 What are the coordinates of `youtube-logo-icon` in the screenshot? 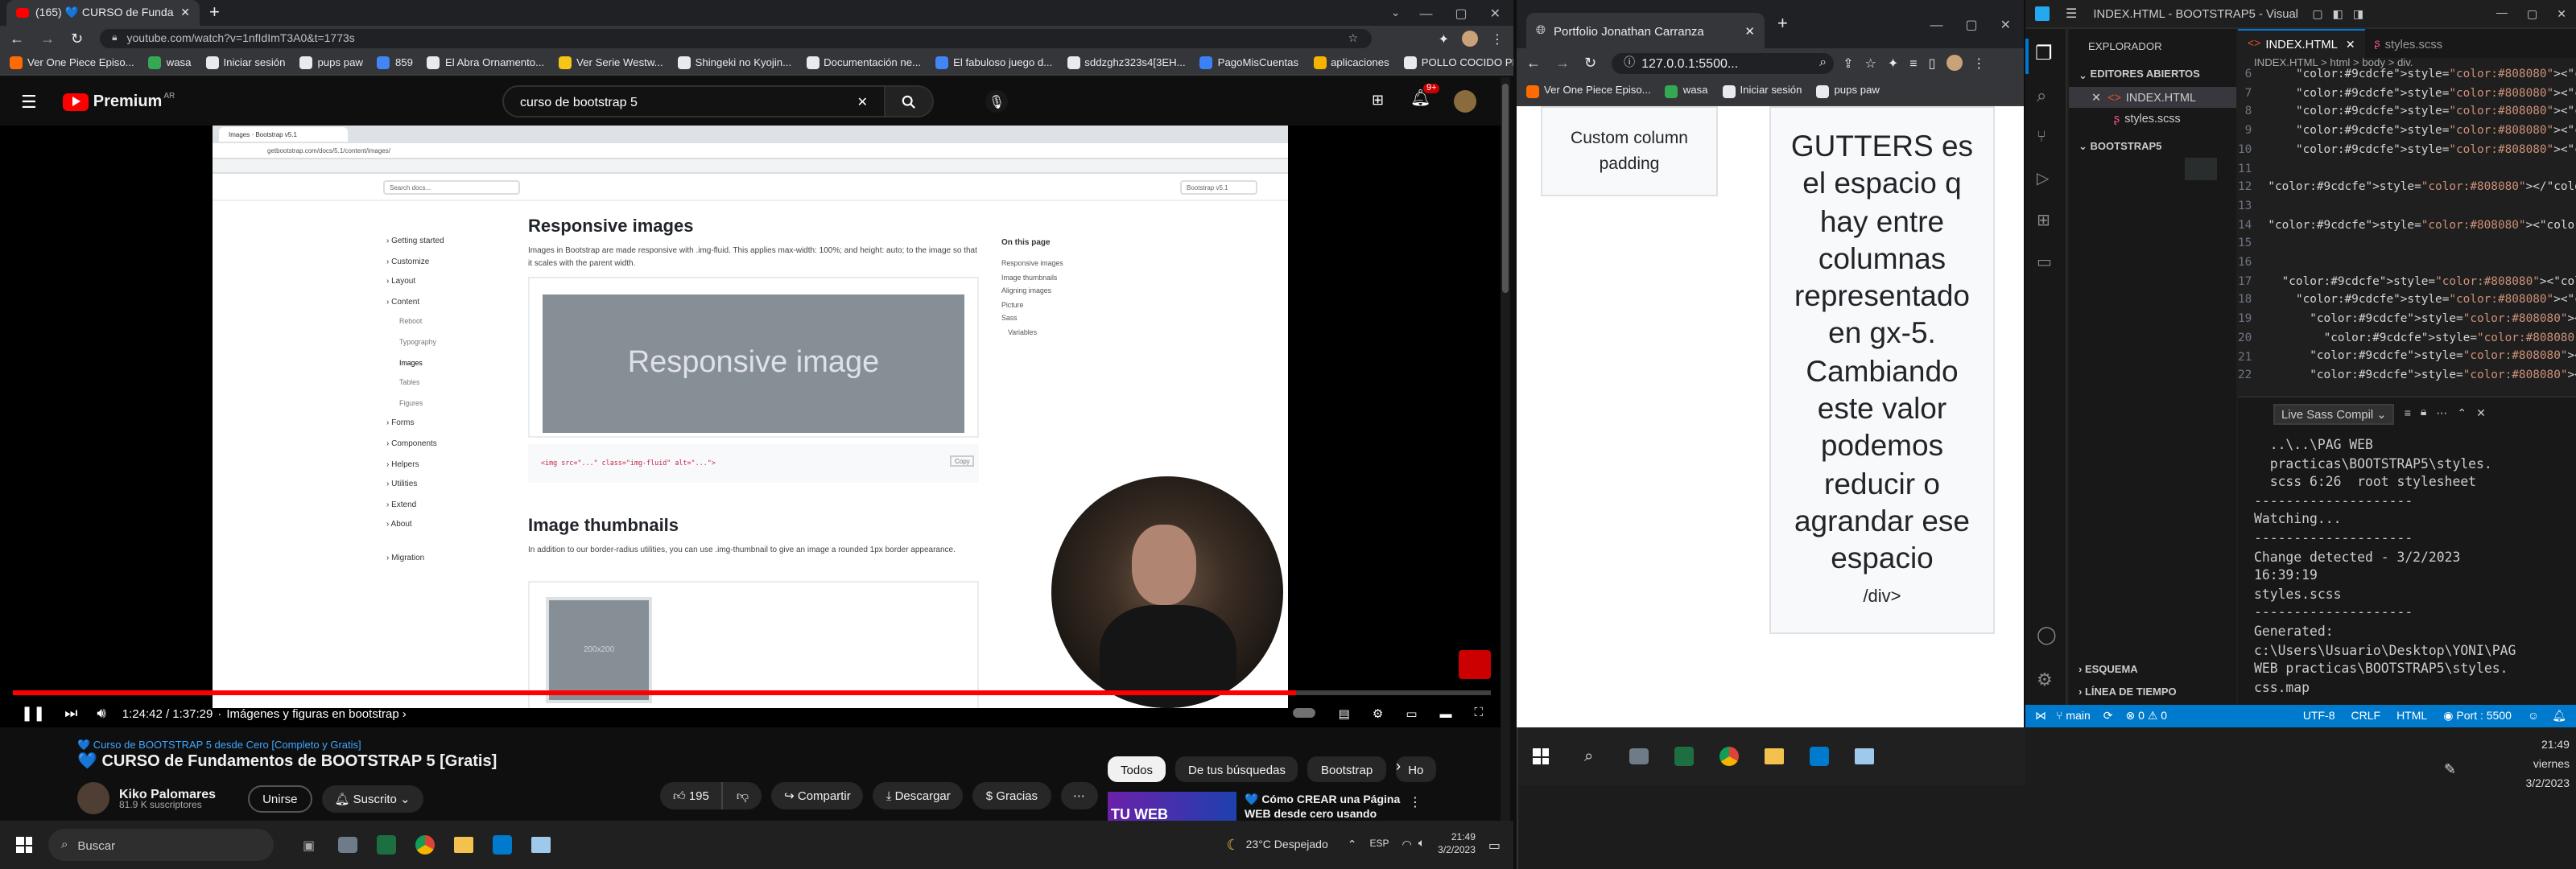 It's located at (75, 101).